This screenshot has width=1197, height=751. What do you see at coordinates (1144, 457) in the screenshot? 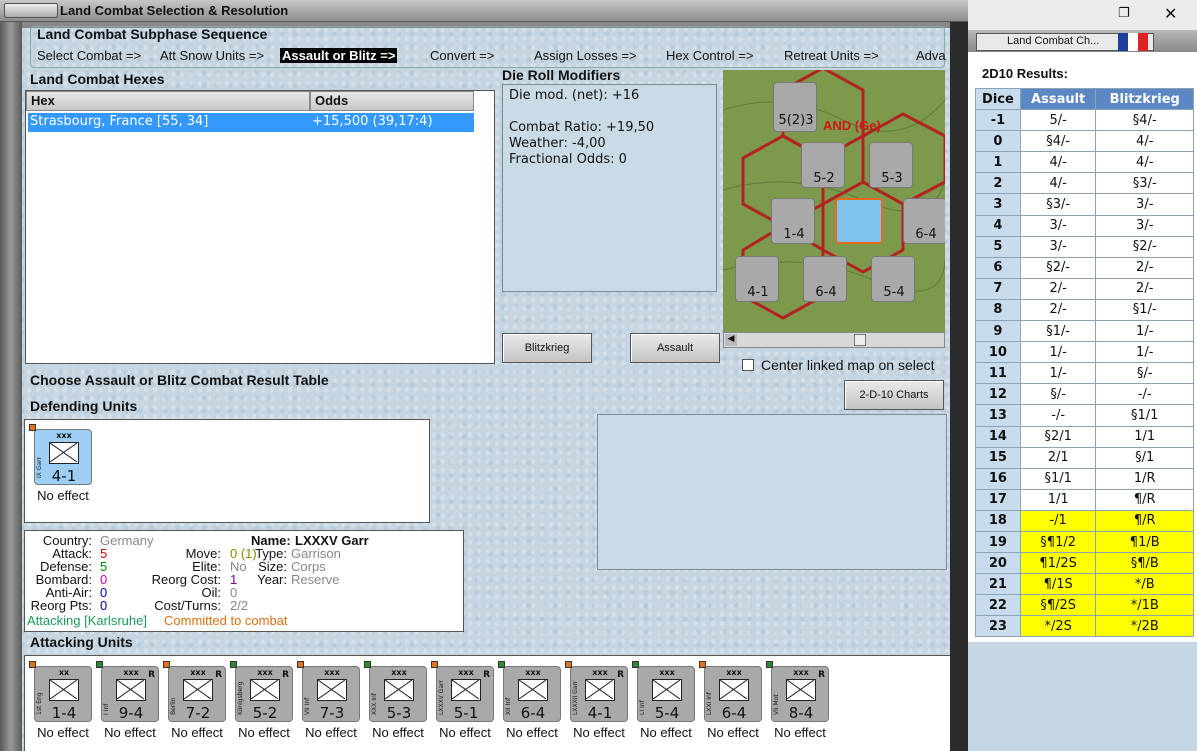
I see `blitz-cell: §/1` at bounding box center [1144, 457].